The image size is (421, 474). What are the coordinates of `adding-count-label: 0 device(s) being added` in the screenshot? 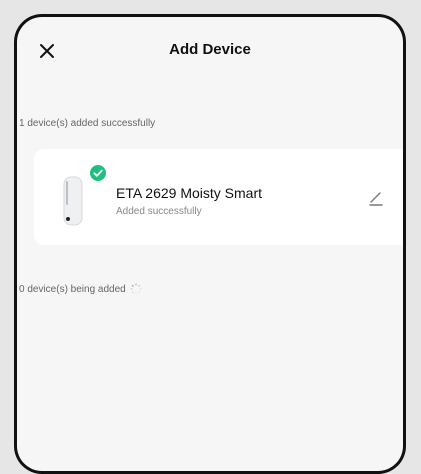 It's located at (72, 289).